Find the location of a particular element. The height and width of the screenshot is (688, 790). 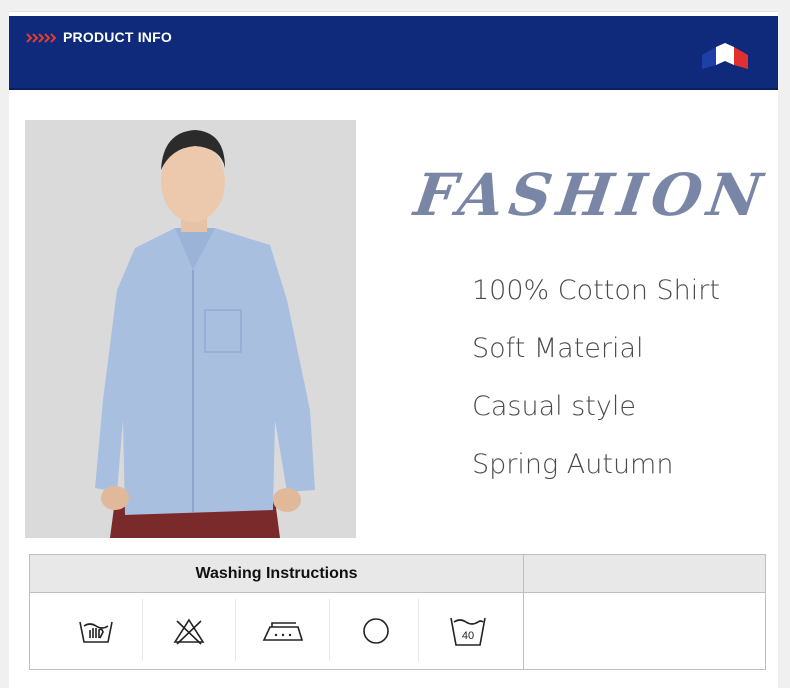

feature-item: Soft Material is located at coordinates (558, 348).